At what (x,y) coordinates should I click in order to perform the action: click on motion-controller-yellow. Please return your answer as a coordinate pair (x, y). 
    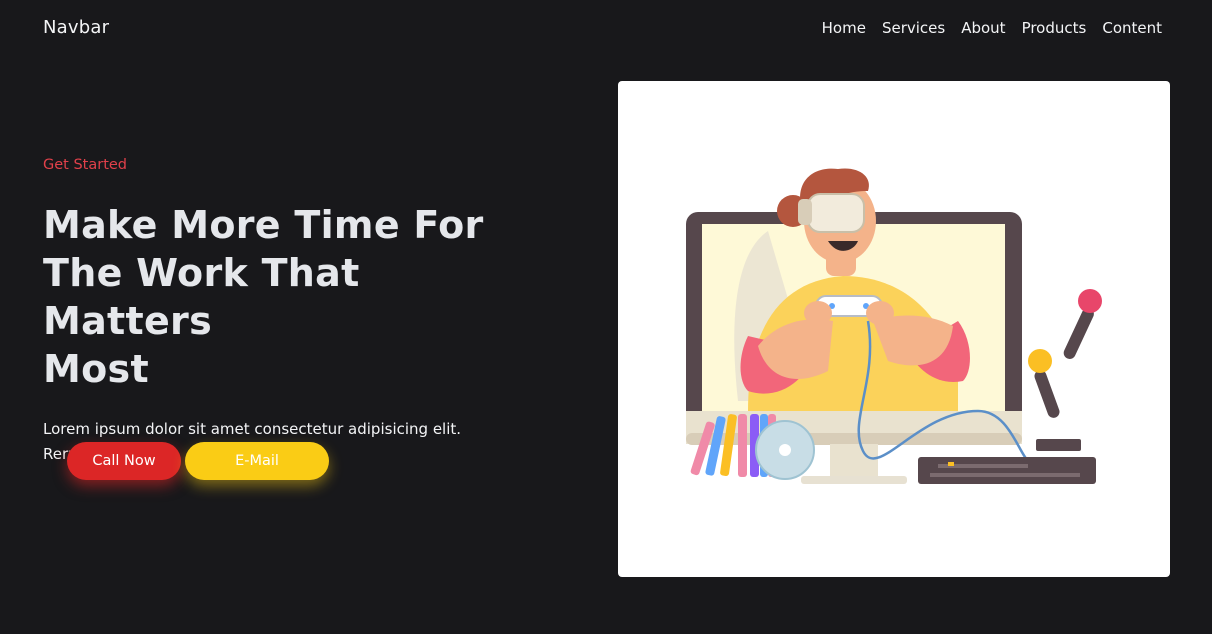
    Looking at the image, I should click on (1040, 361).